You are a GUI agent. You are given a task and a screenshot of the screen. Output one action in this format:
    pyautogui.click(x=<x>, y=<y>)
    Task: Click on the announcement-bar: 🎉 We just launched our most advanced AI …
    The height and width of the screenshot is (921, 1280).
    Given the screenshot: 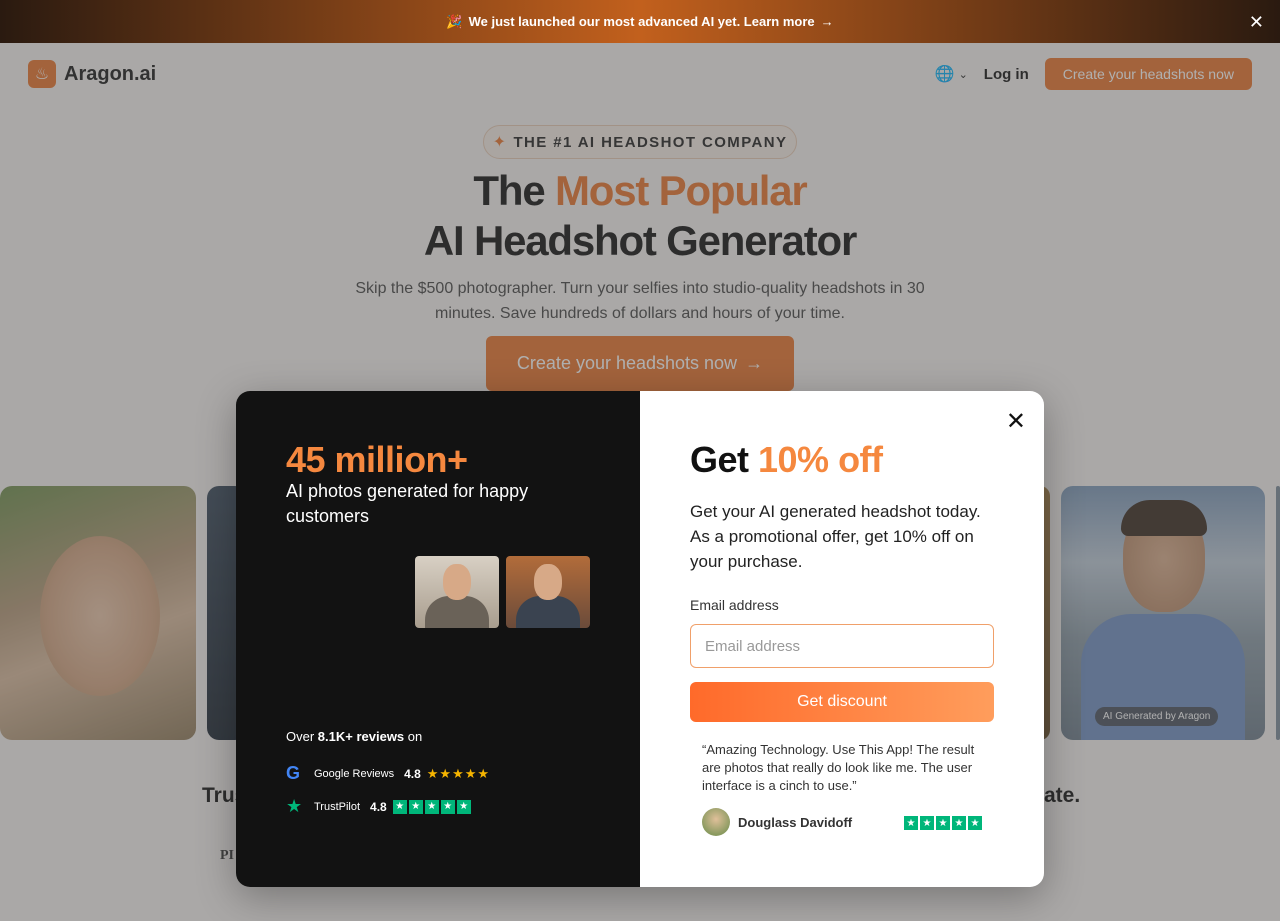 What is the action you would take?
    pyautogui.click(x=640, y=21)
    